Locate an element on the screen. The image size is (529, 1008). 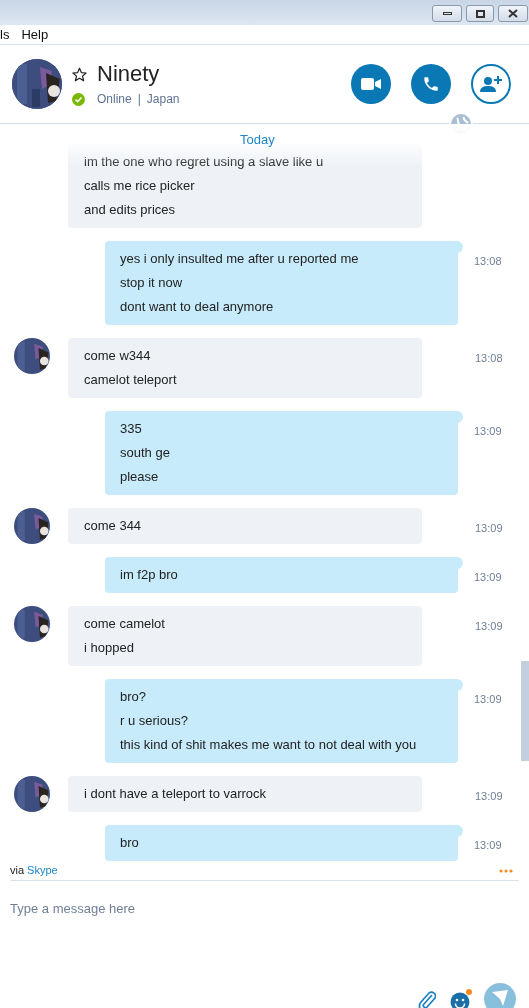
message-text: and edits prices is located at coordinates (130, 210).